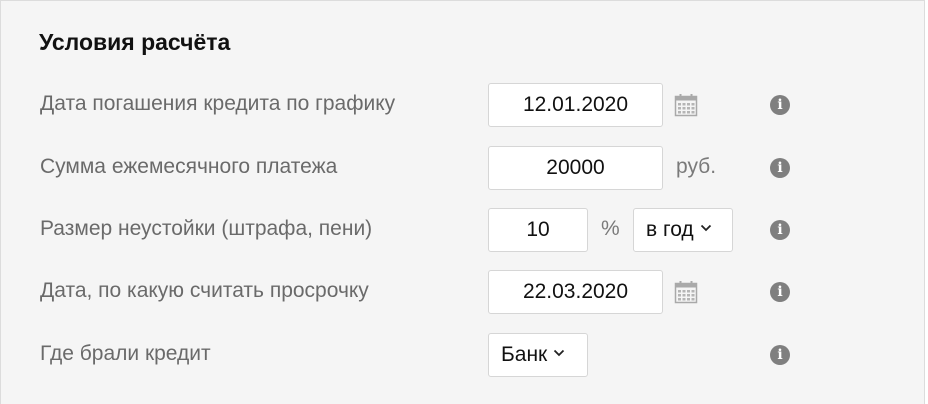 This screenshot has height=404, width=928. I want to click on monthly-payment-row: Сумма ежемесячного платежа руб. i, so click(463, 169).